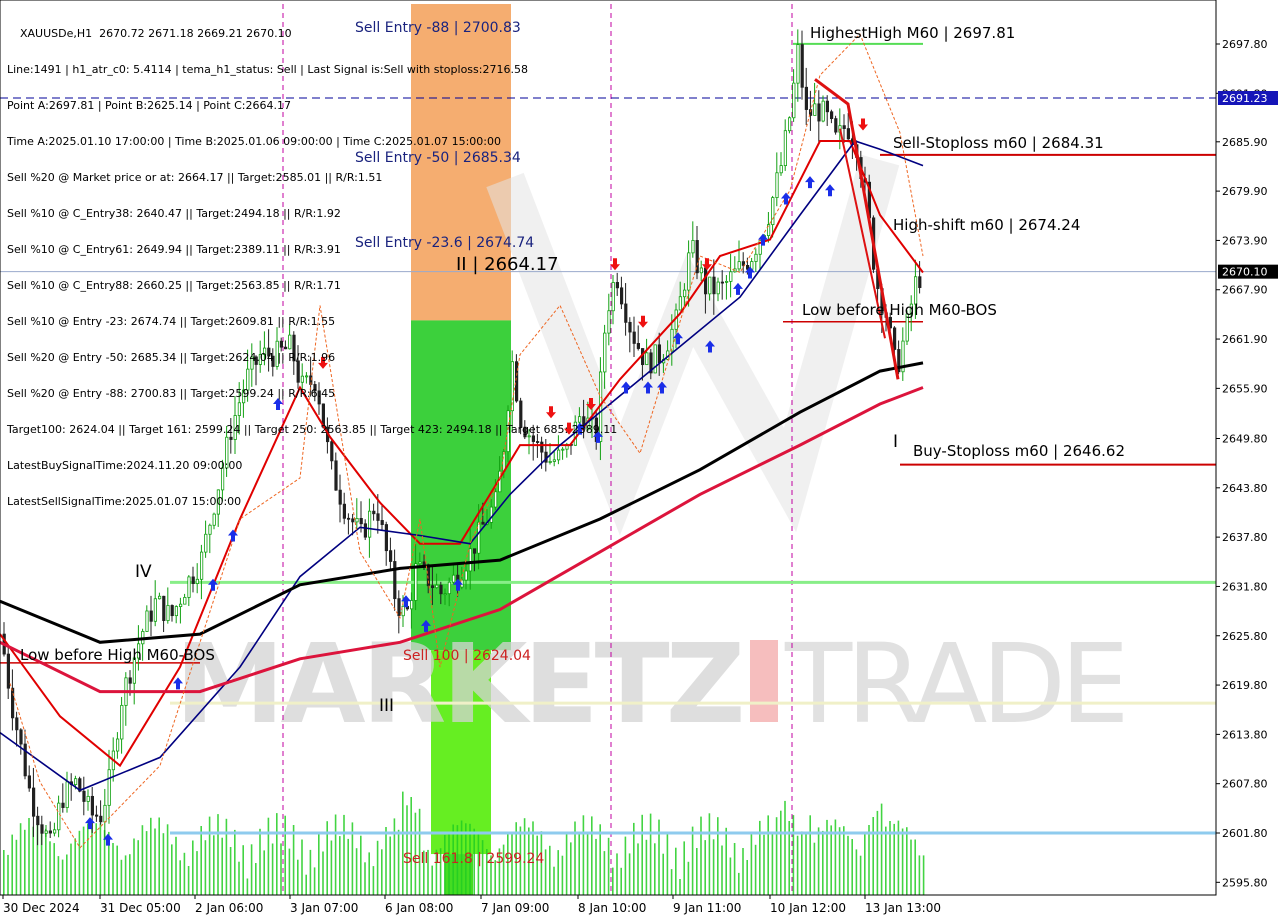 The image size is (1280, 920). Describe the element at coordinates (1245, 44) in the screenshot. I see `y-tick-label: 2697.80` at that location.